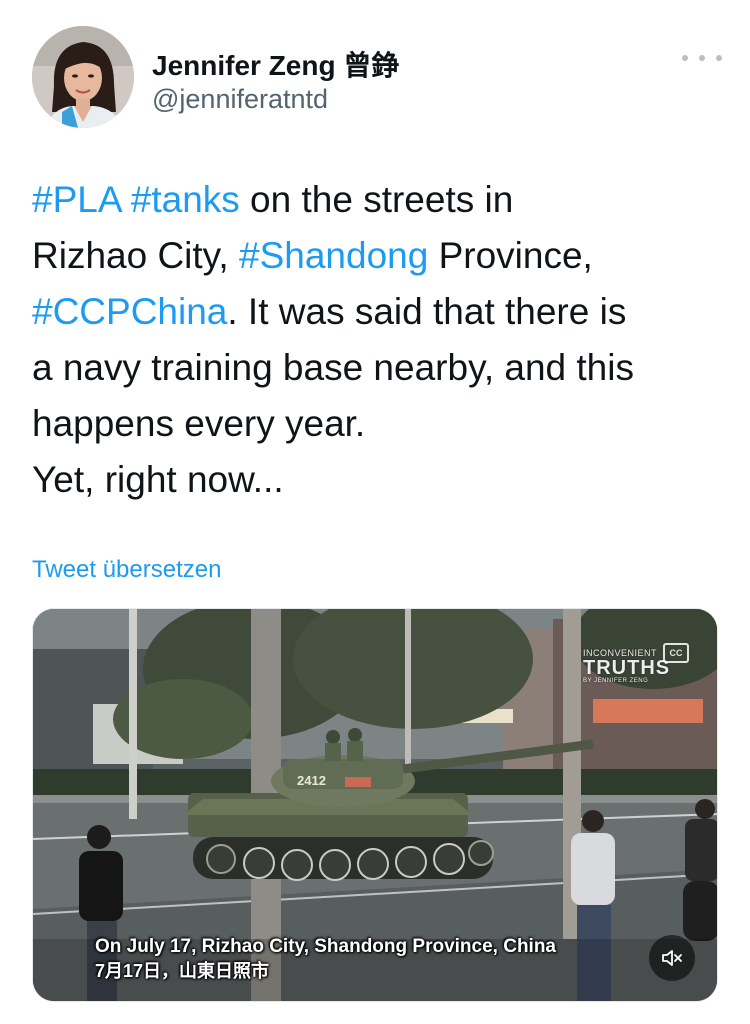 This screenshot has height=1024, width=750. I want to click on hashtag-ccpchina: #CCPChina, so click(129, 311).